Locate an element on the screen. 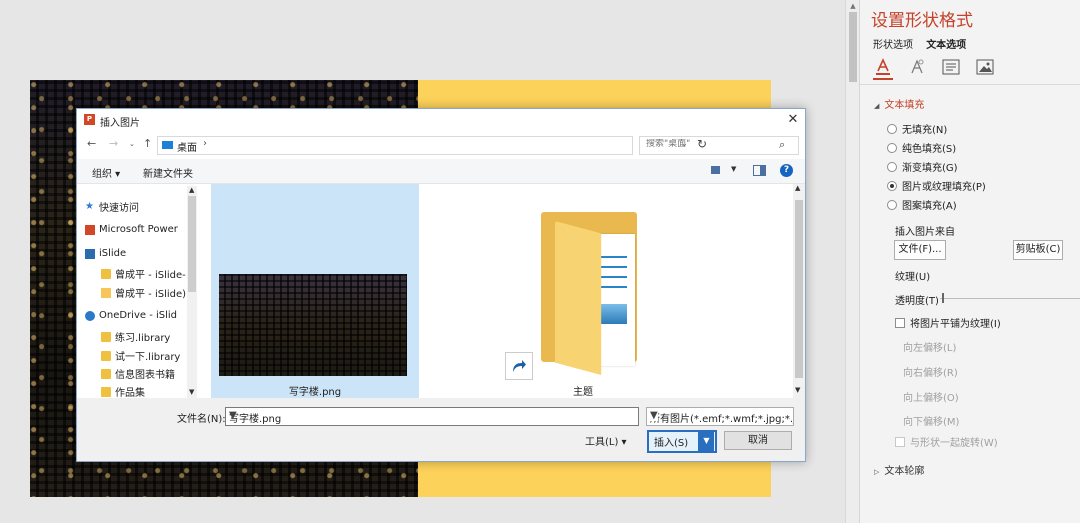 Image resolution: width=1080 pixels, height=523 pixels. address-row: ← → ⌄ ↑ 桌面 › ⌄ ↻ ⌕ is located at coordinates (441, 145).